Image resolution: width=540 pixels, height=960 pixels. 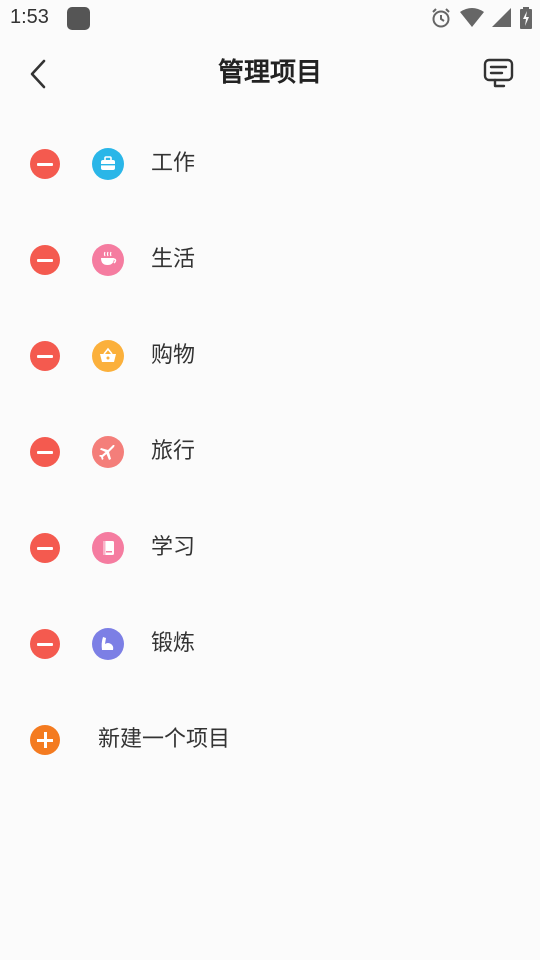 I want to click on signal-icon, so click(x=501, y=17).